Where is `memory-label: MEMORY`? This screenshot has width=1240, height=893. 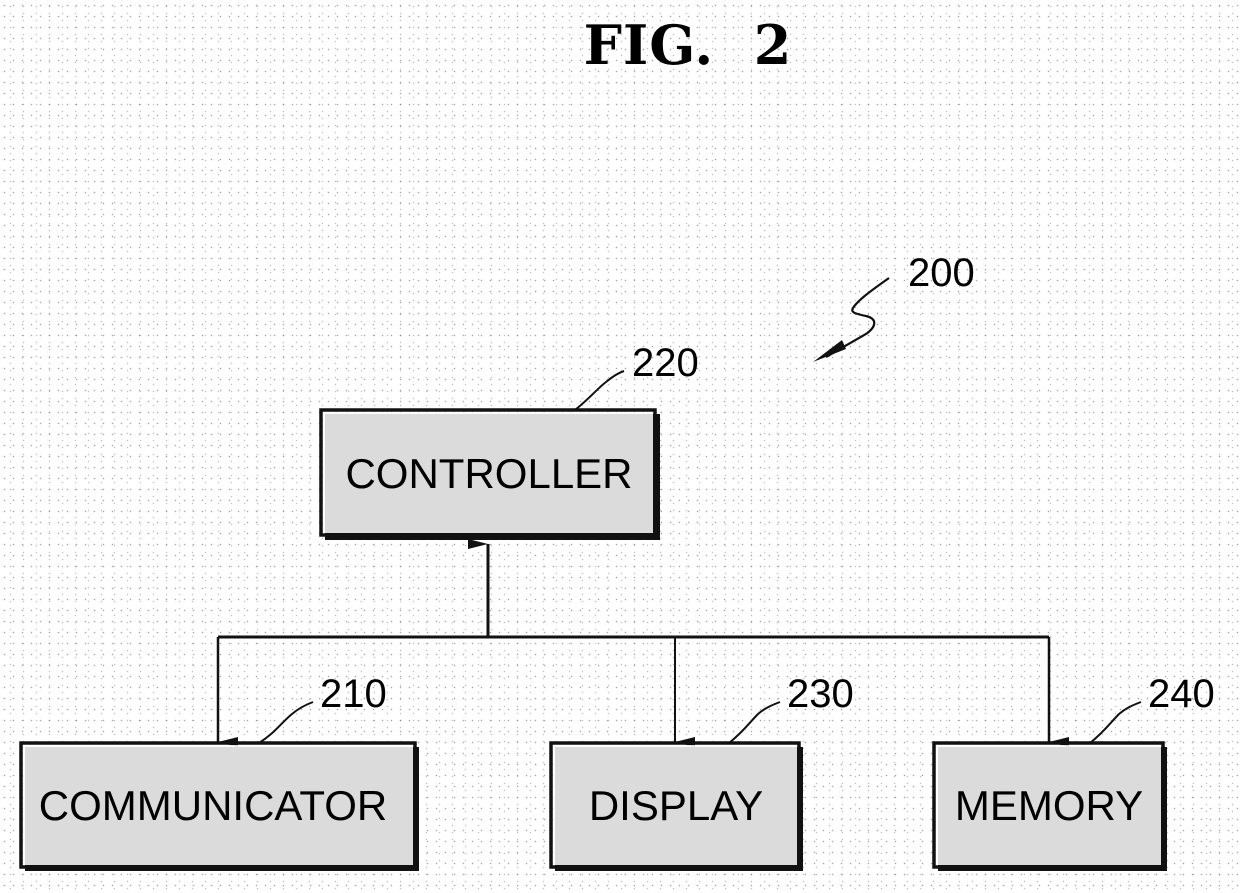
memory-label: MEMORY is located at coordinates (1049, 805).